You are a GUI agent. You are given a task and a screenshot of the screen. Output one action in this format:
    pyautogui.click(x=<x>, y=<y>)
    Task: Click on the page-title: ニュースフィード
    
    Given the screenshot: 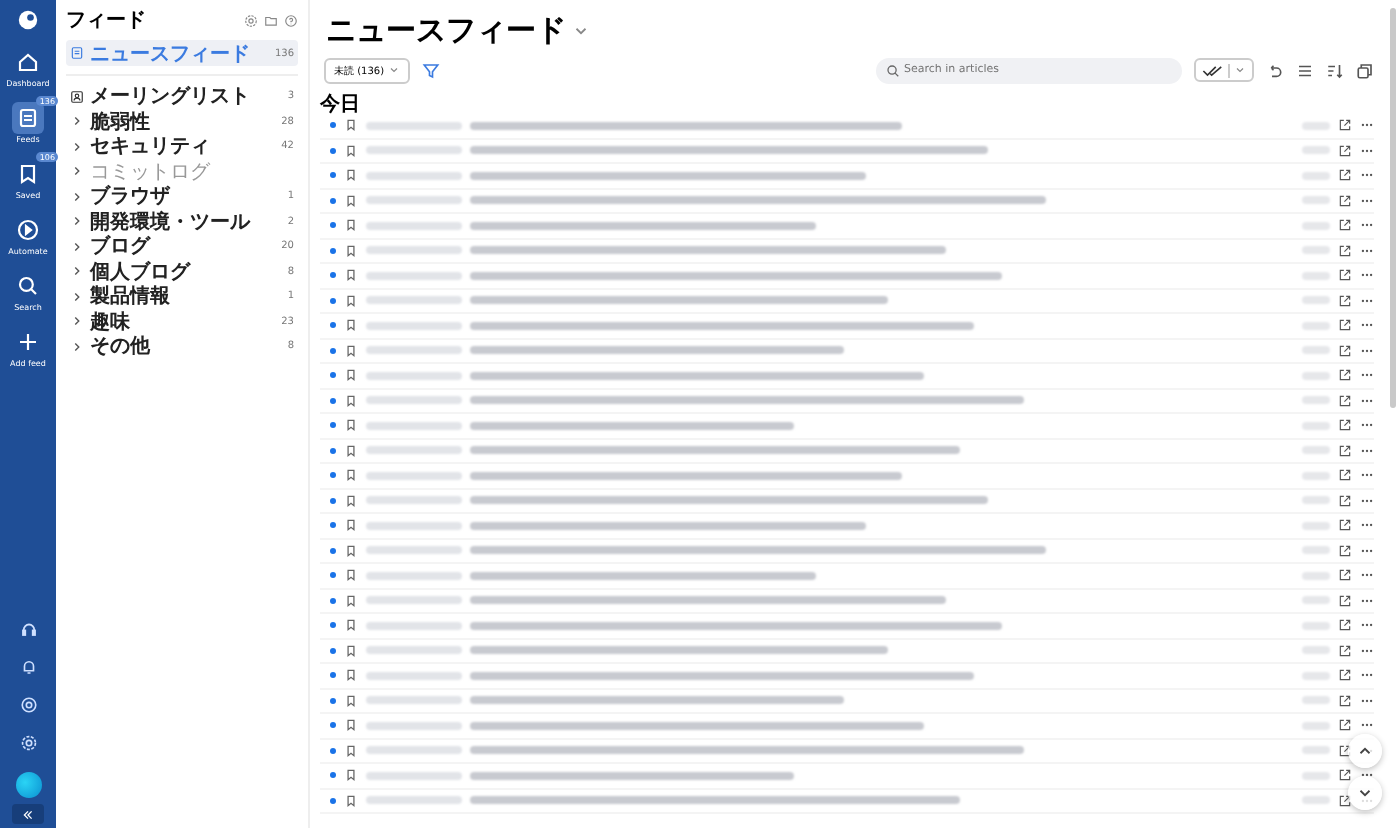 What is the action you would take?
    pyautogui.click(x=446, y=31)
    